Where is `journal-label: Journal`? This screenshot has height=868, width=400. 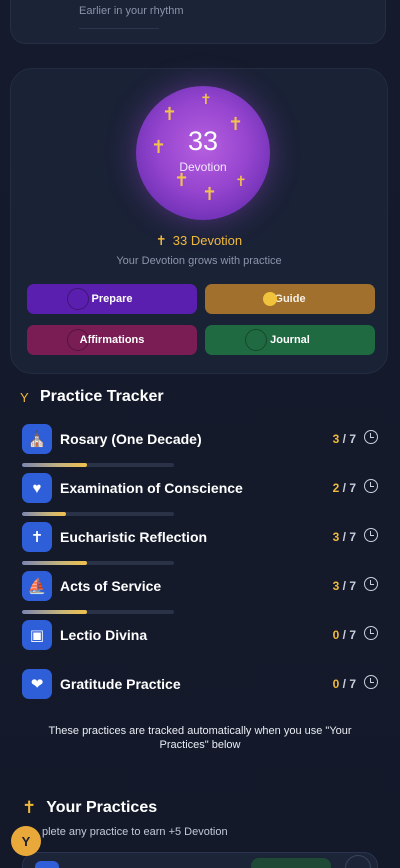
journal-label: Journal is located at coordinates (290, 340).